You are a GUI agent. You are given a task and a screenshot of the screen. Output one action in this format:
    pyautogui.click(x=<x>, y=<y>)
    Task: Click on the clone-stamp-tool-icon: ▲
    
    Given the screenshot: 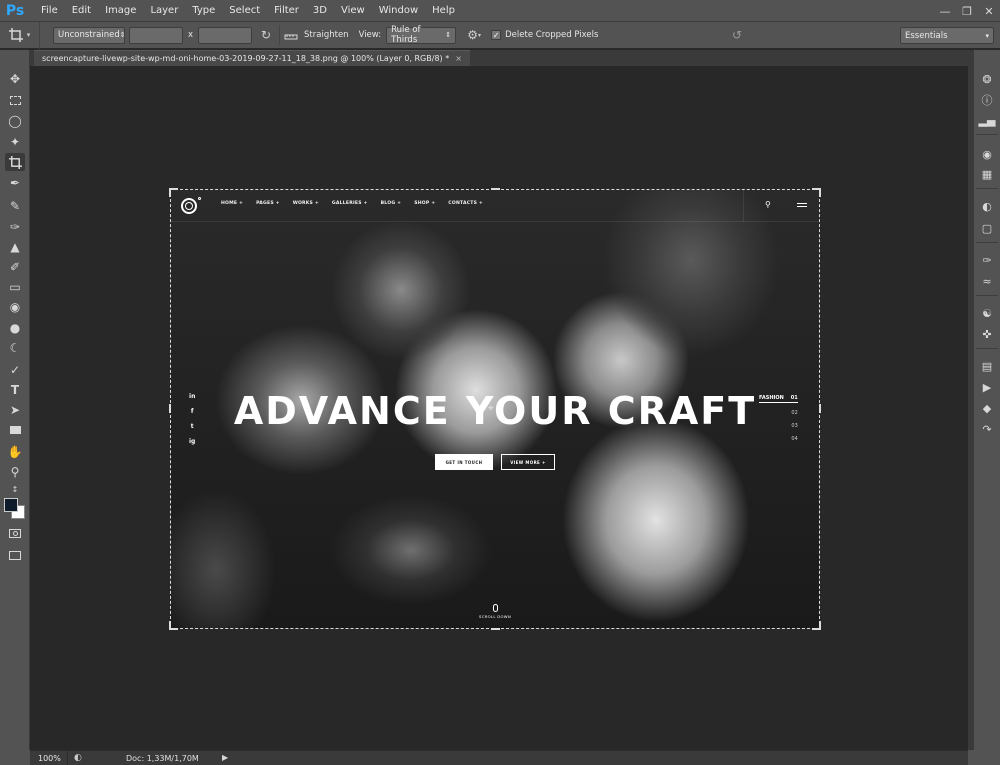 What is the action you would take?
    pyautogui.click(x=15, y=247)
    